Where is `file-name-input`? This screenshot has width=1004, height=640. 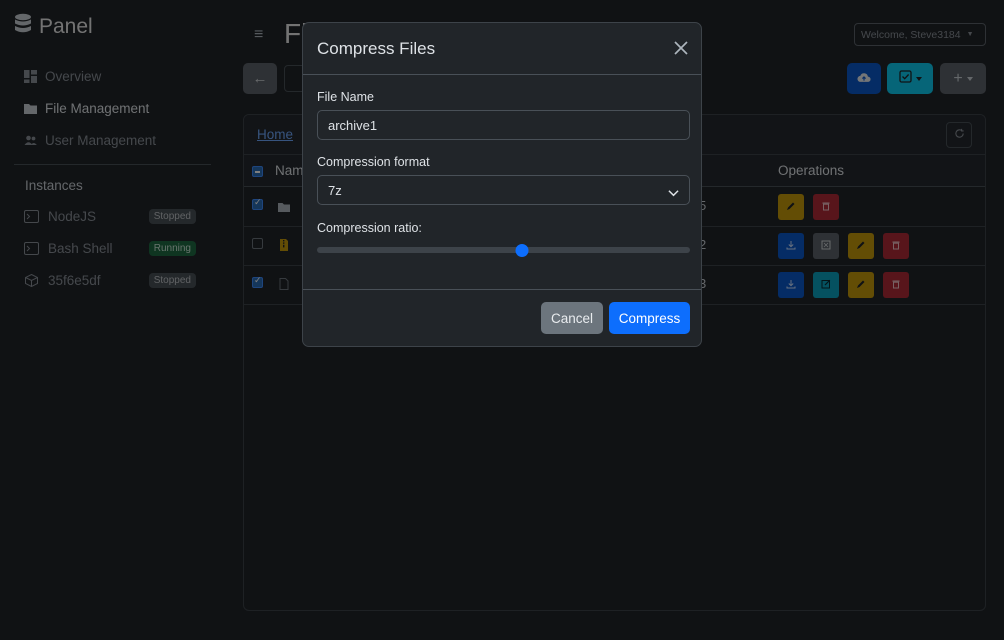
file-name-input is located at coordinates (503, 125).